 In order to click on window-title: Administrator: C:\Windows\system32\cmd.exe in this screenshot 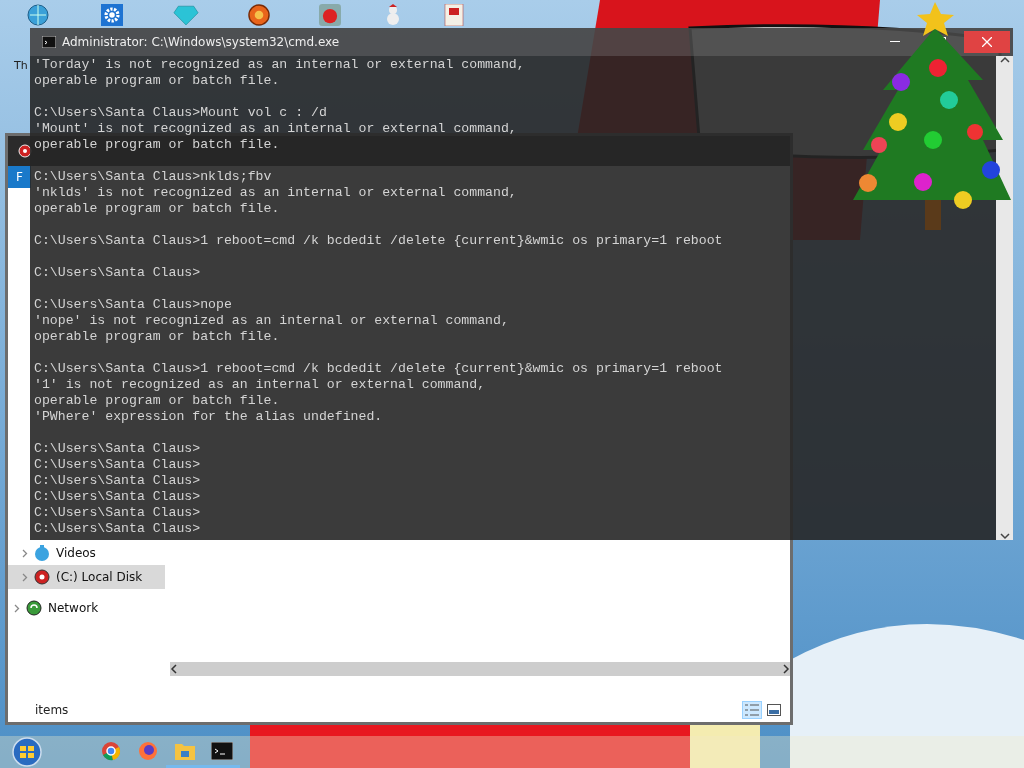, I will do `click(201, 42)`.